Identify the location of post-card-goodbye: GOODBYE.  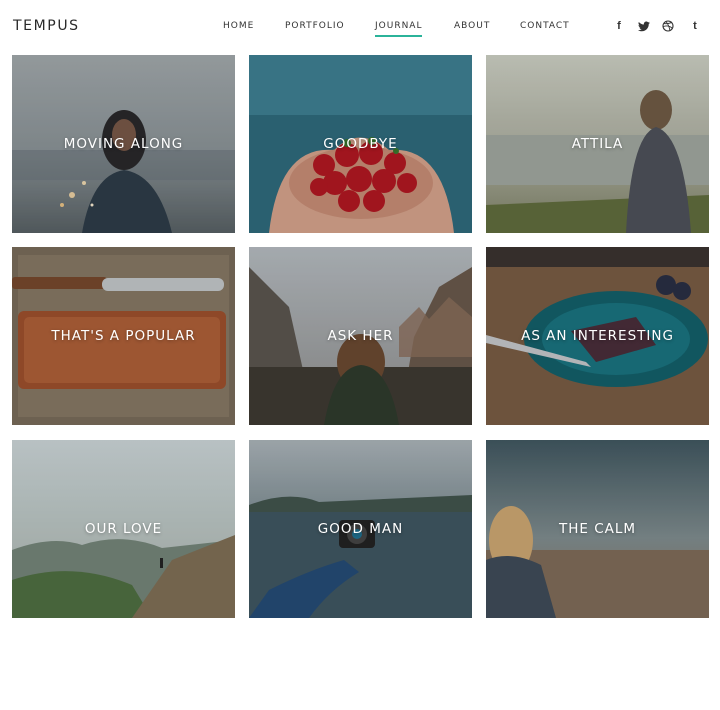
(360, 144).